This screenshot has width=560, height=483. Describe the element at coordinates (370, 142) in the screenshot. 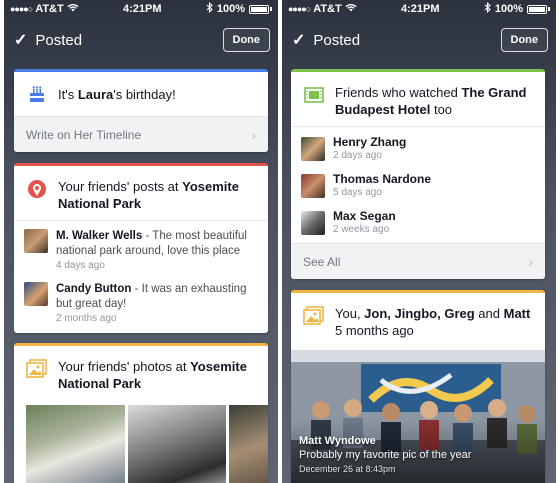

I see `friend-name: Henry Zhang` at that location.